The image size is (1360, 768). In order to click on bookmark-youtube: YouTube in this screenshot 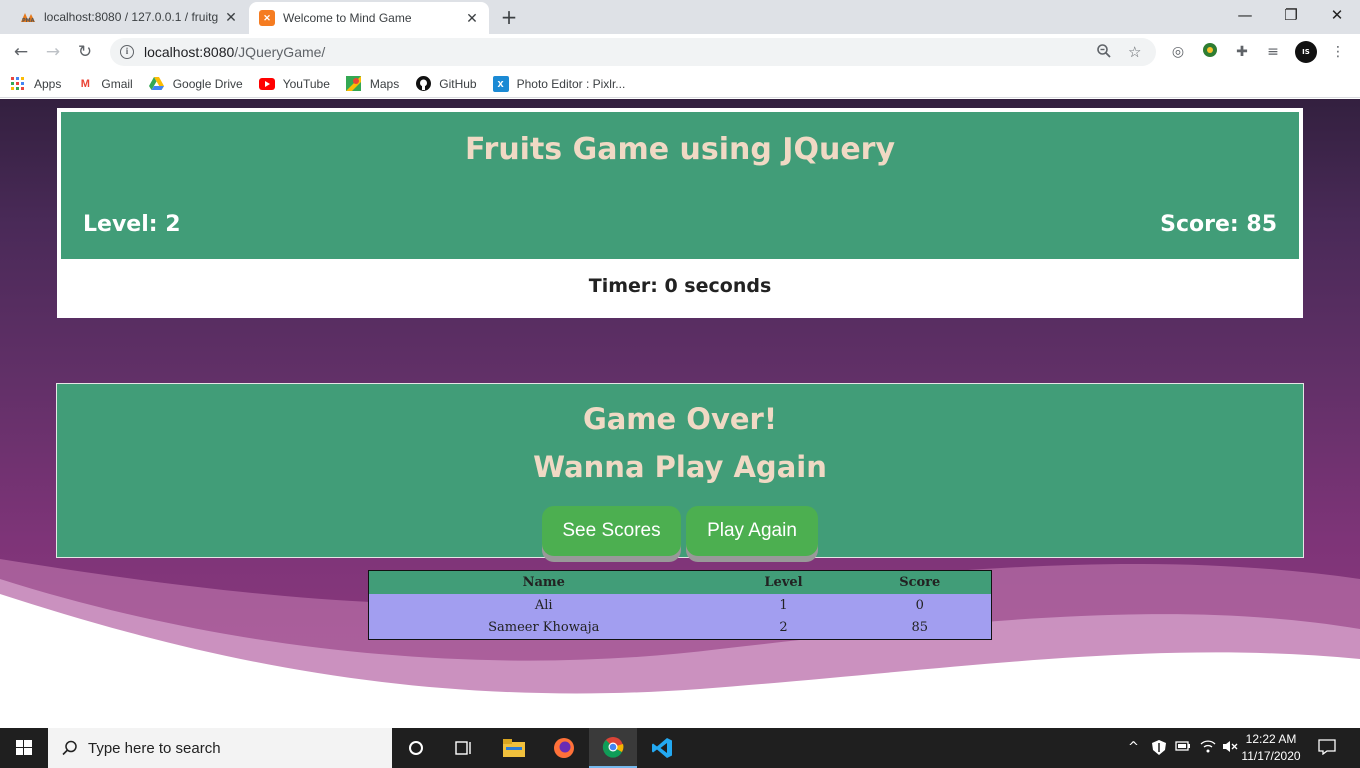, I will do `click(294, 84)`.